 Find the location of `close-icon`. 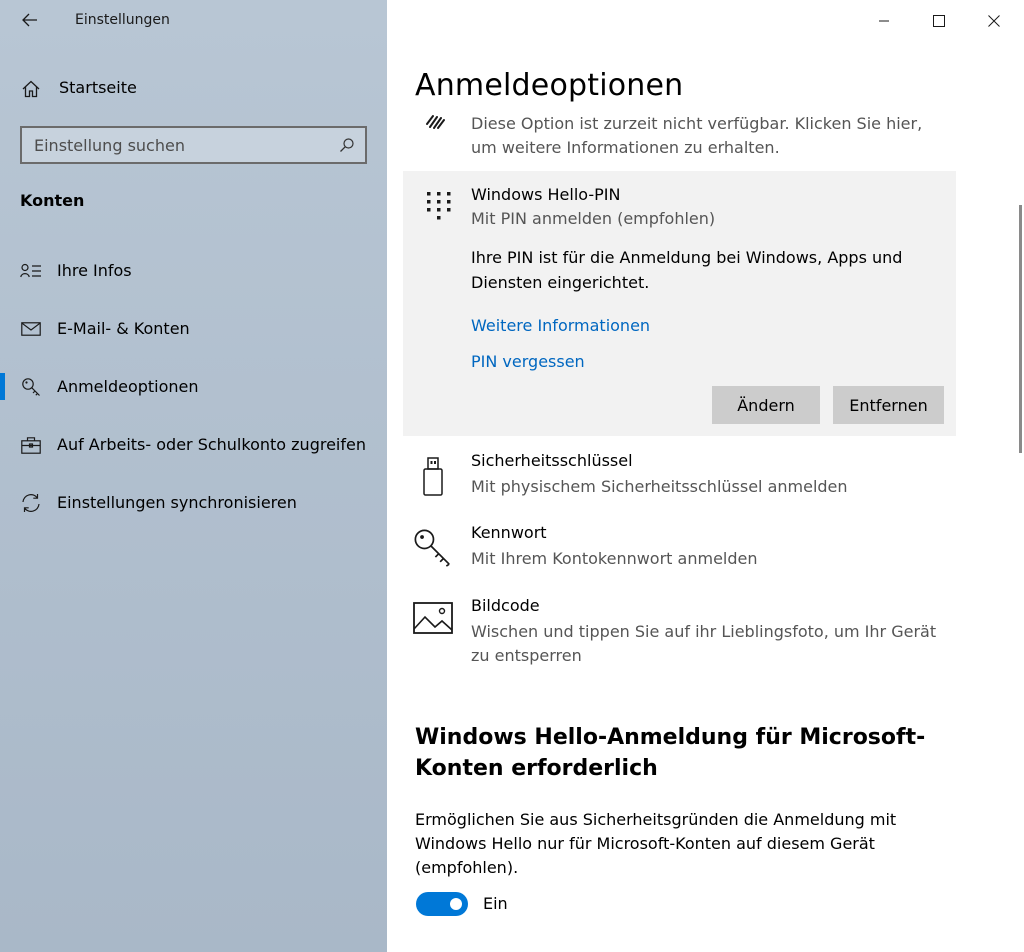

close-icon is located at coordinates (994, 21).